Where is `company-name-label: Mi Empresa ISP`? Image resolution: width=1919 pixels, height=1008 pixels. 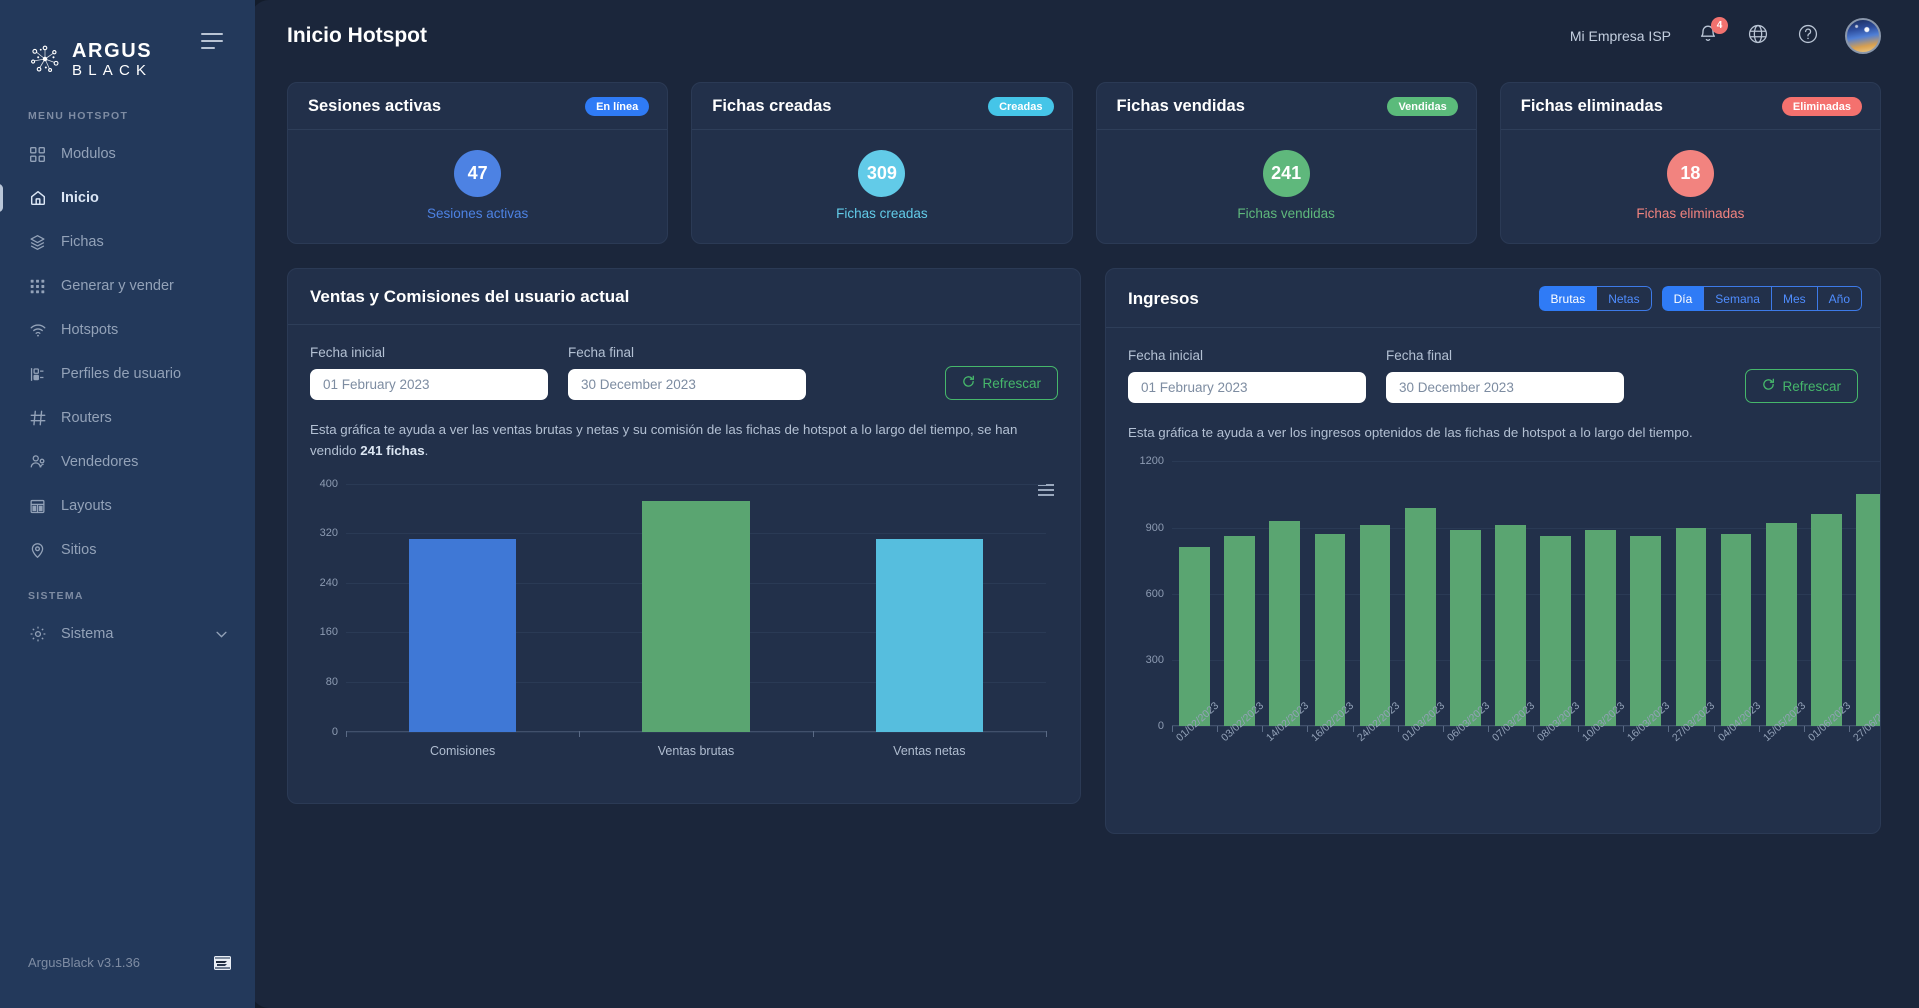
company-name-label: Mi Empresa ISP is located at coordinates (1620, 36).